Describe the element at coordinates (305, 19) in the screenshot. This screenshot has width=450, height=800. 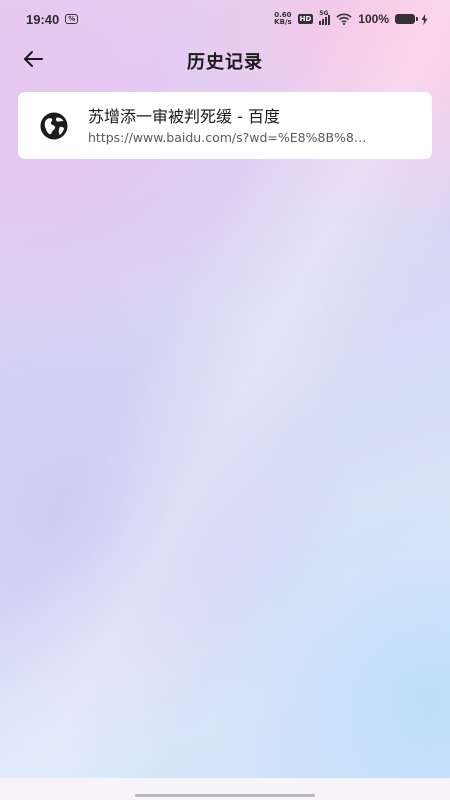
I see `hd-icon: HD` at that location.